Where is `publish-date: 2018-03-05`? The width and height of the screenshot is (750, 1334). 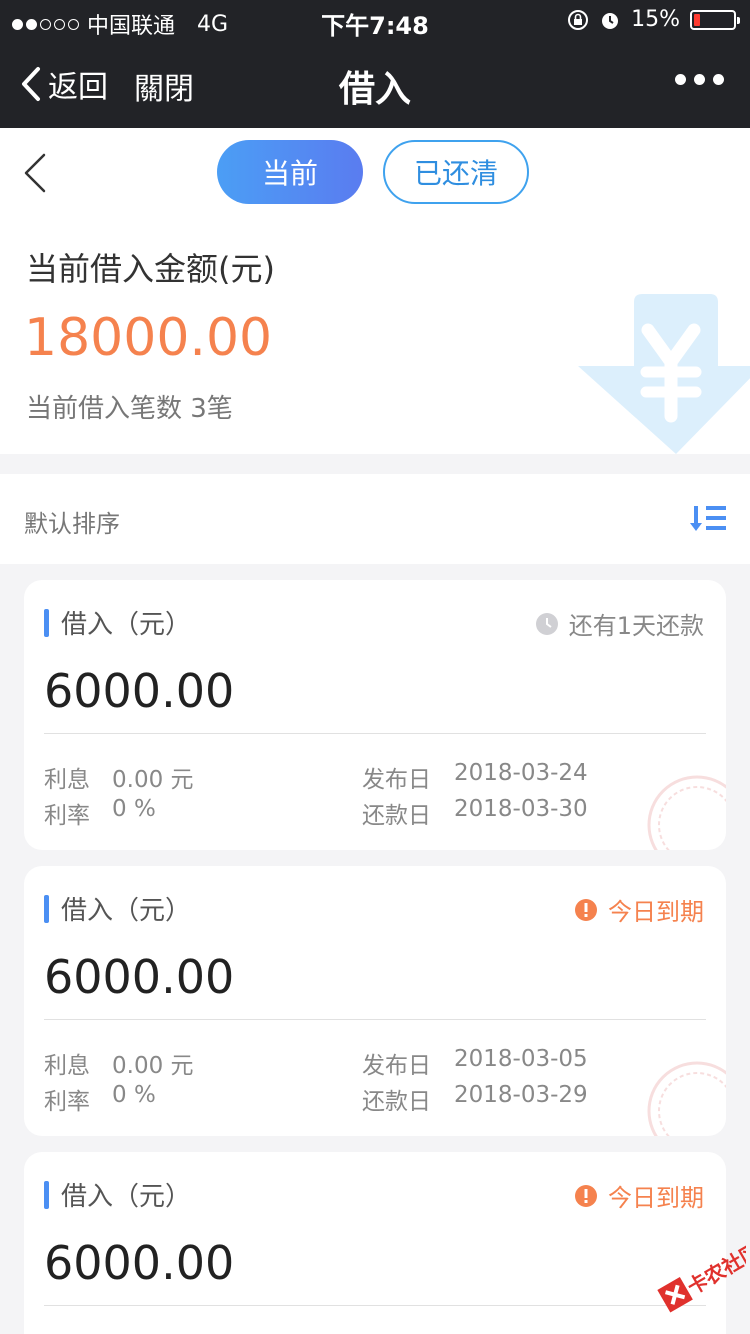
publish-date: 2018-03-05 is located at coordinates (521, 1059).